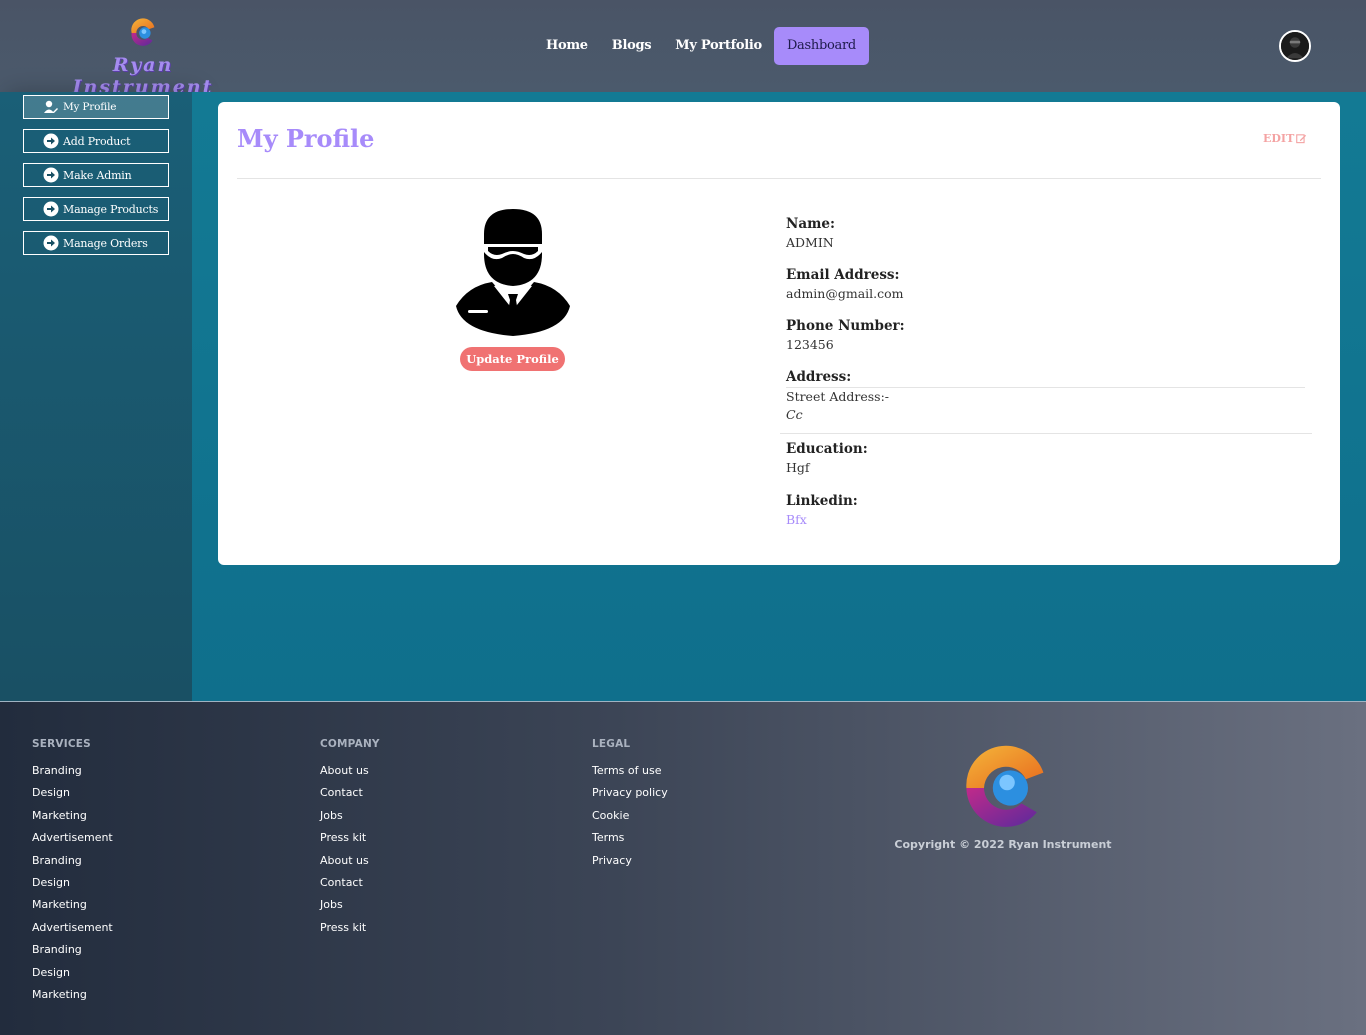  I want to click on field-value: admin@gmail.com, so click(845, 293).